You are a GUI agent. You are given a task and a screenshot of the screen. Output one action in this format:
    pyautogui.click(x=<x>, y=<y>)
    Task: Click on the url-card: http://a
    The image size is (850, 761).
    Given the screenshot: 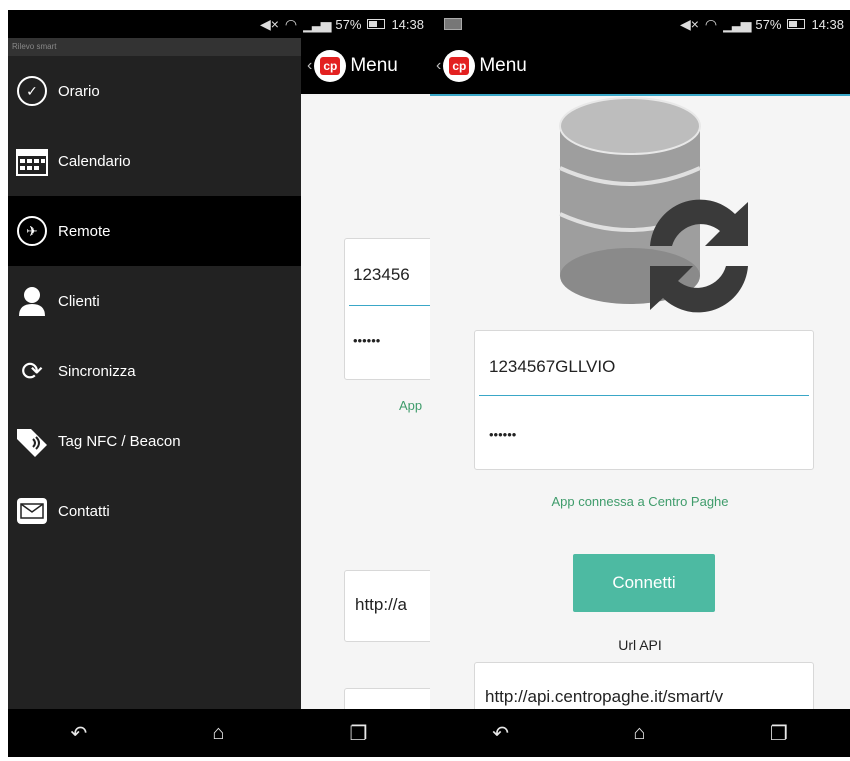 What is the action you would take?
    pyautogui.click(x=387, y=606)
    